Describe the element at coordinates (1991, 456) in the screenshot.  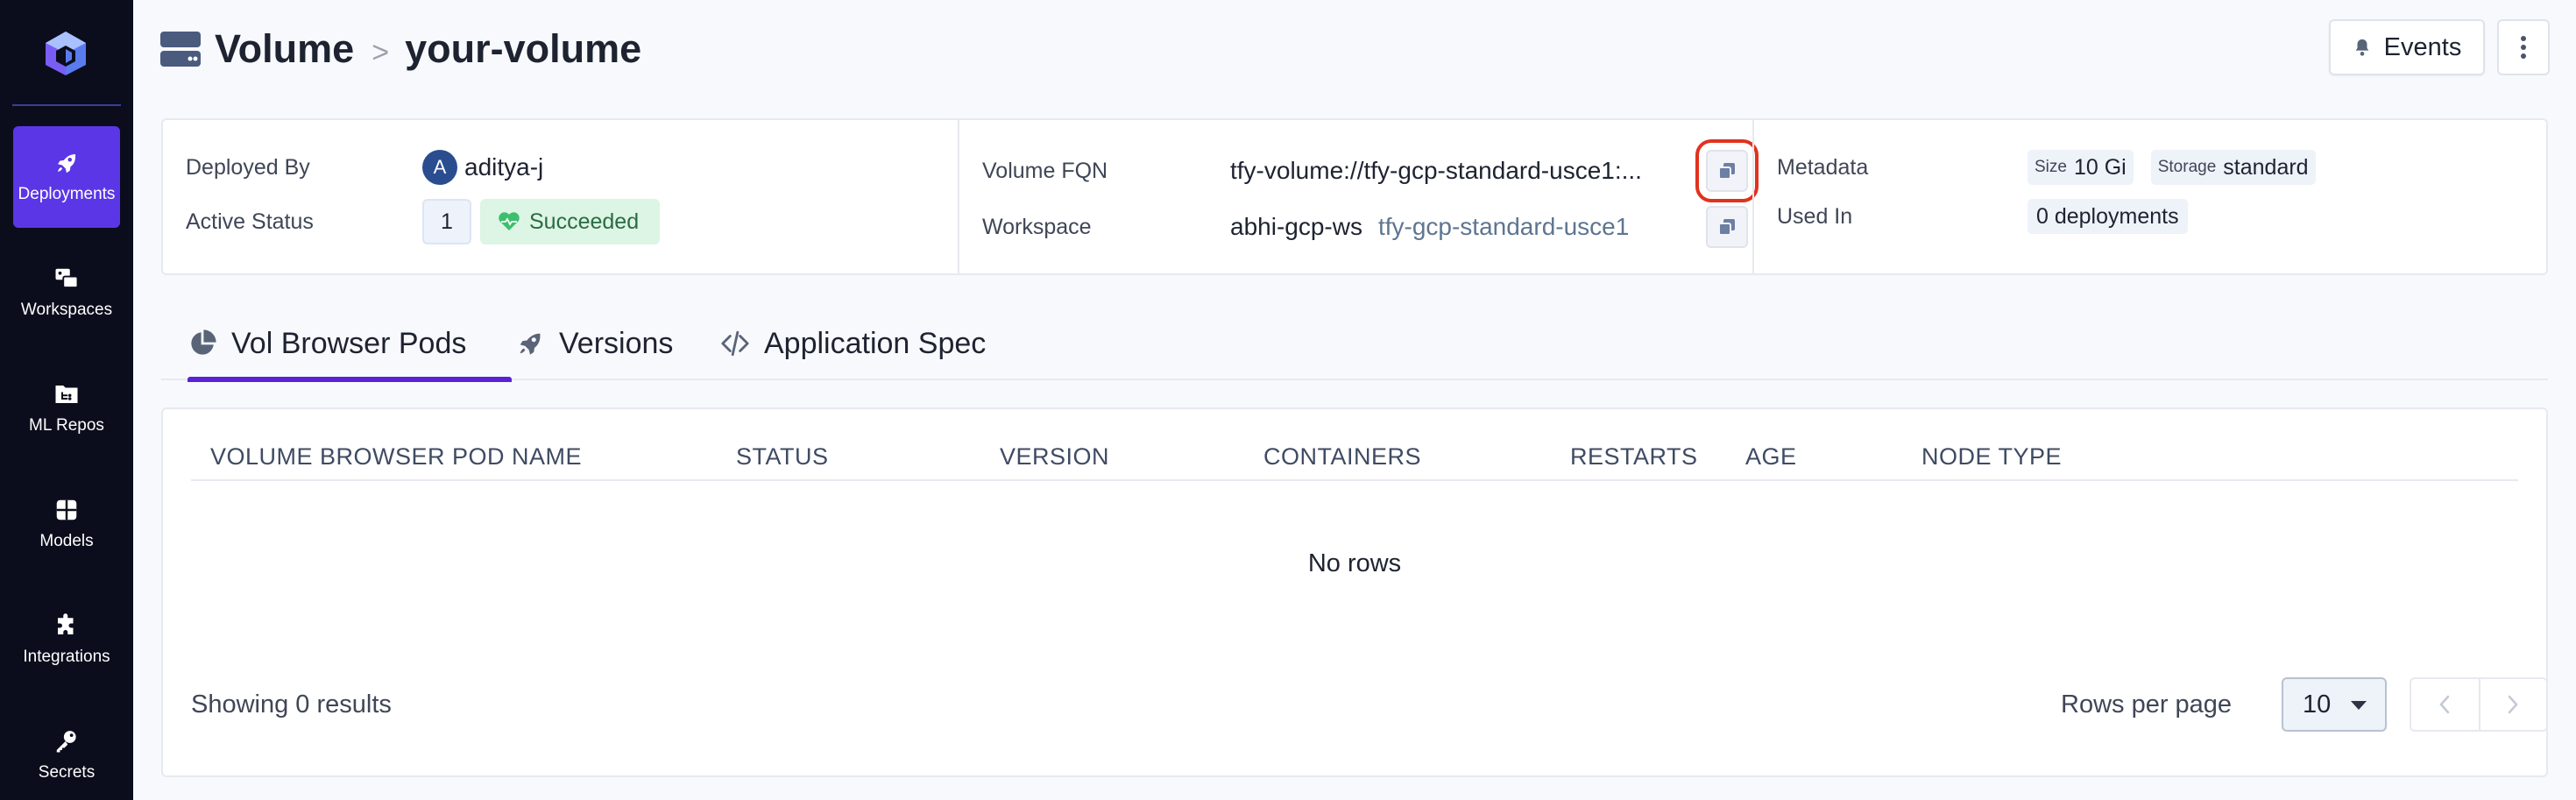
I see `column-header-node-type: Node Type` at that location.